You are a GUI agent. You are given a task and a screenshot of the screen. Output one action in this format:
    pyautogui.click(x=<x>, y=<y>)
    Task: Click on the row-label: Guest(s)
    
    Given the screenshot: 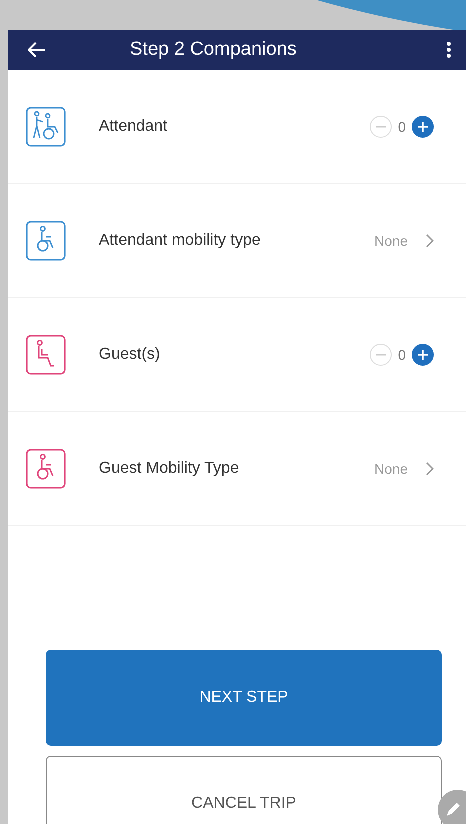 What is the action you would take?
    pyautogui.click(x=130, y=355)
    